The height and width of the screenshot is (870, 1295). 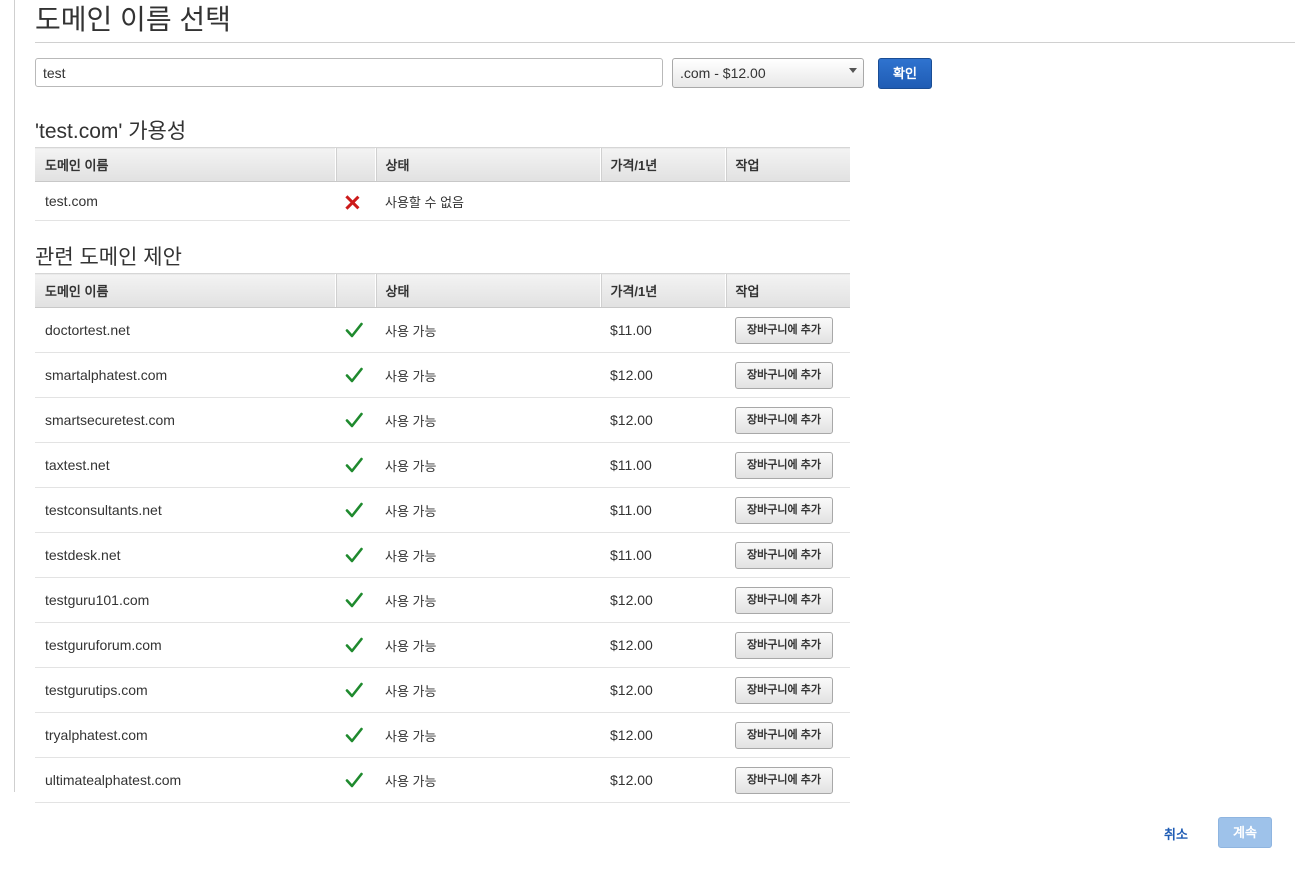 I want to click on domain-name: taxtest.net, so click(x=185, y=465).